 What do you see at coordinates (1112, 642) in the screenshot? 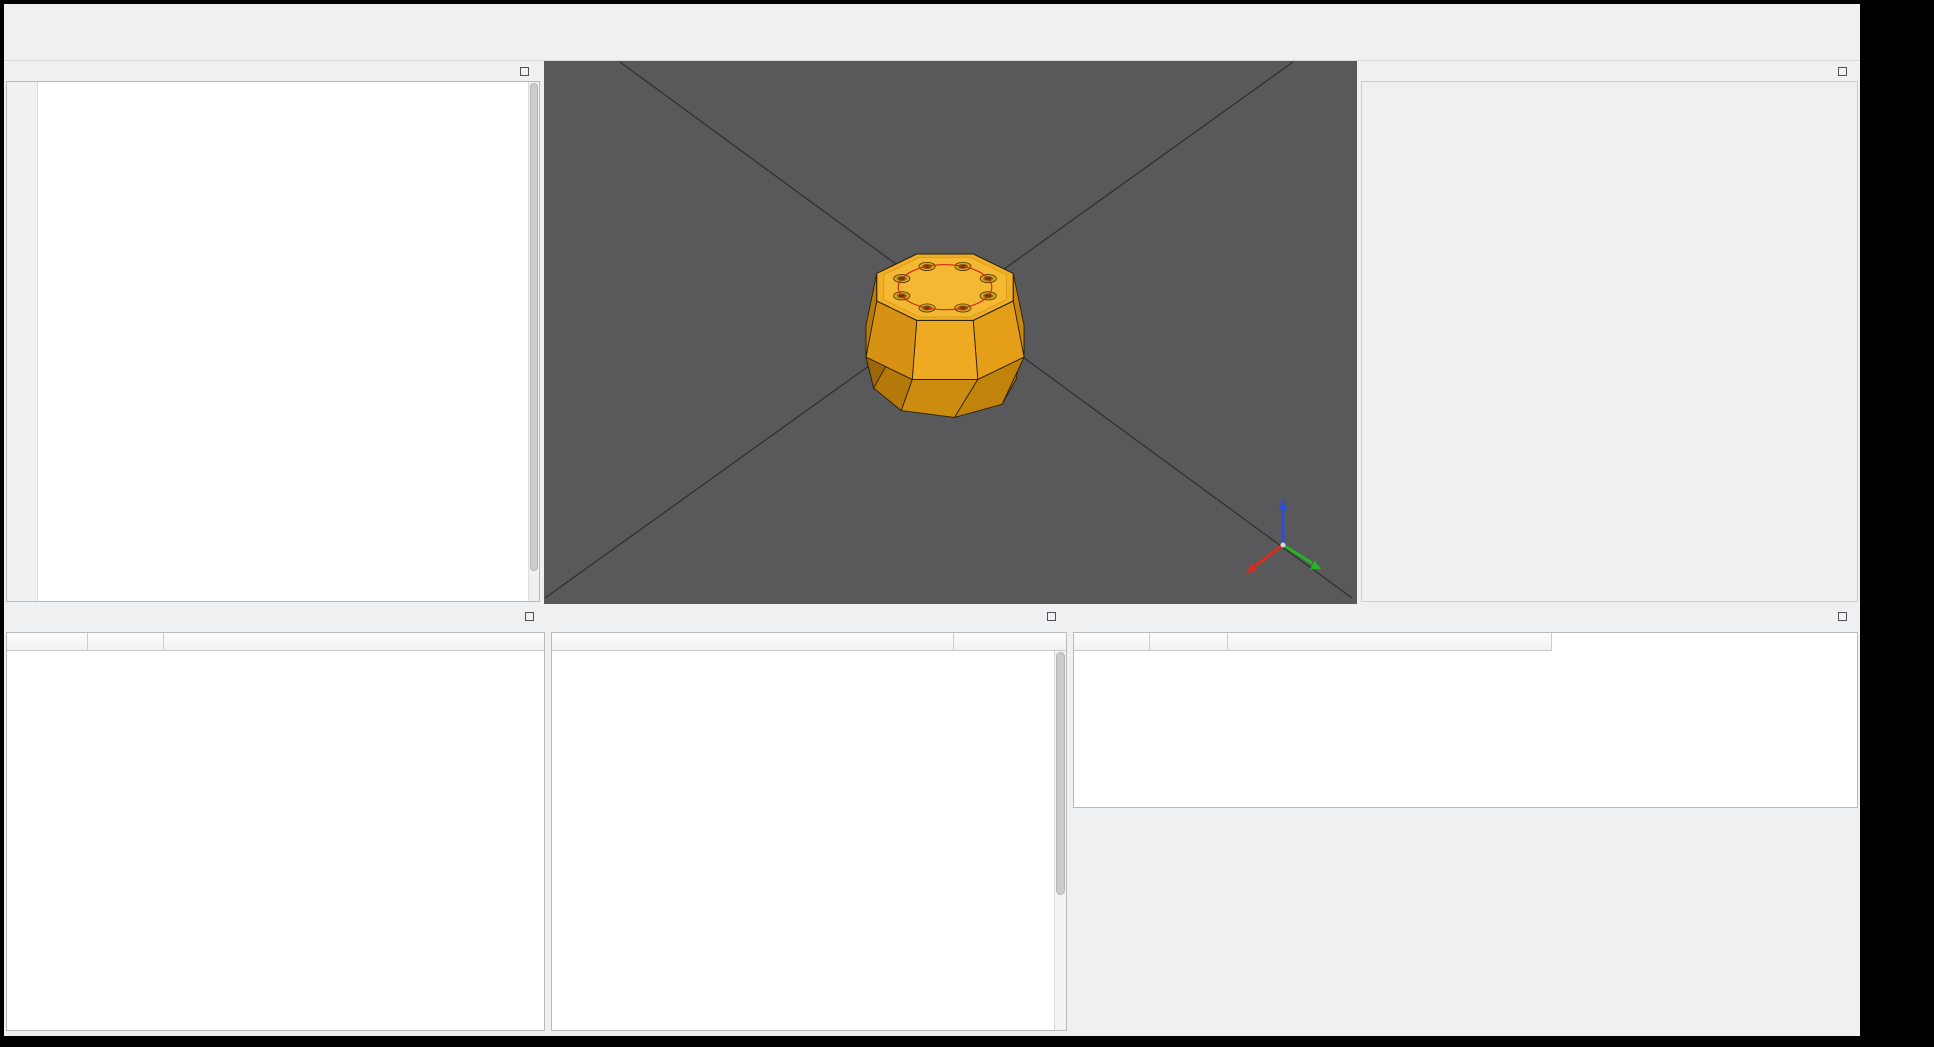
I see `column-header-name` at bounding box center [1112, 642].